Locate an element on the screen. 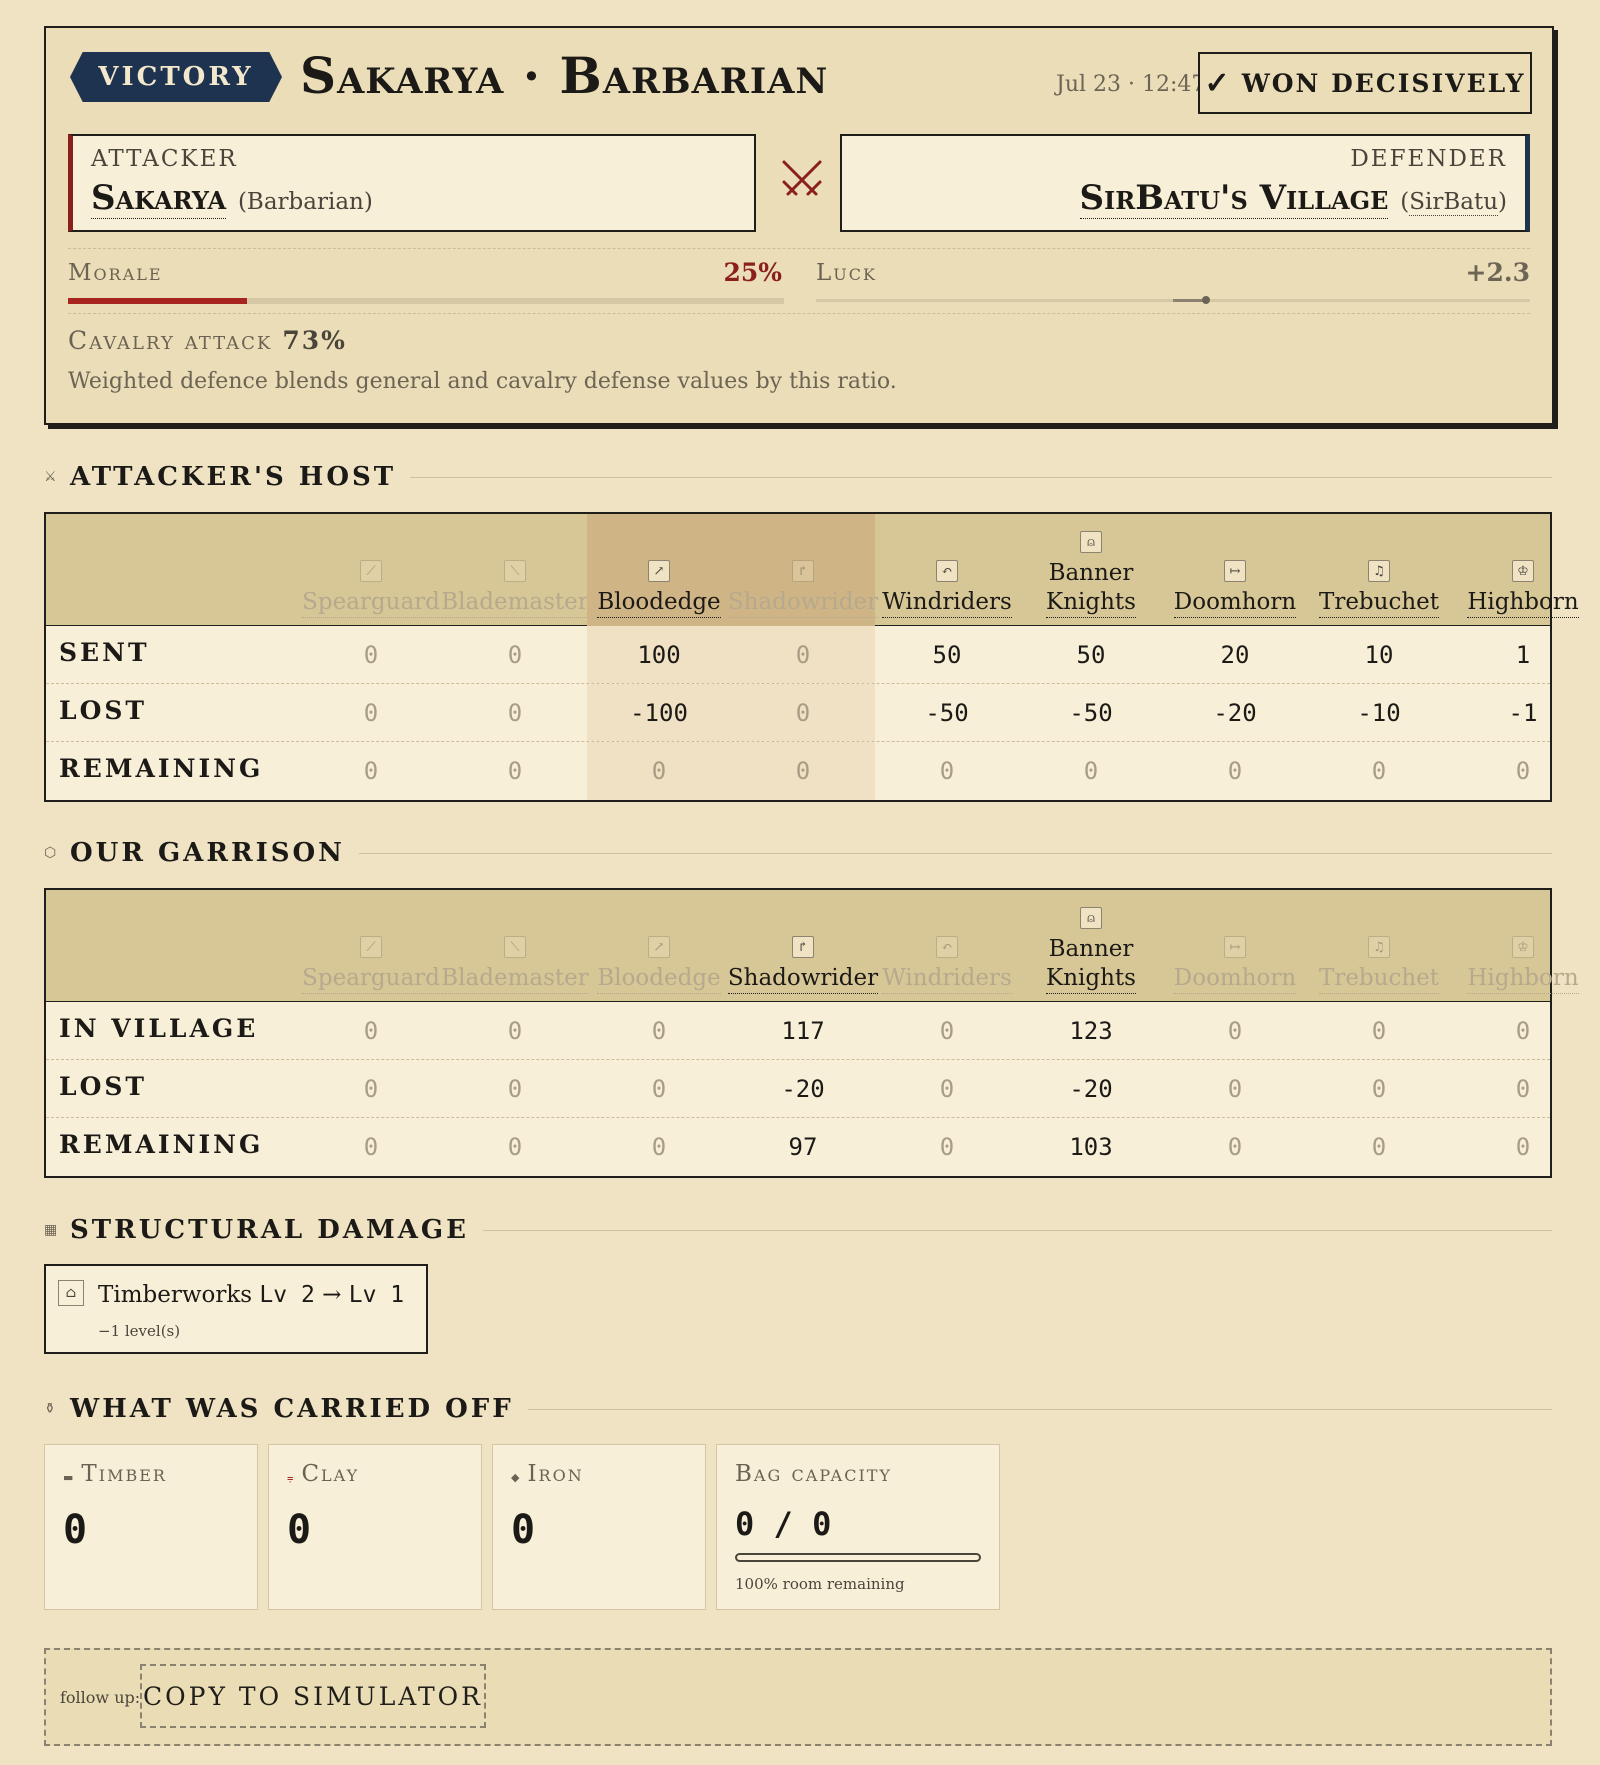 The width and height of the screenshot is (1600, 1765). building-icon: ⌂ is located at coordinates (71, 1293).